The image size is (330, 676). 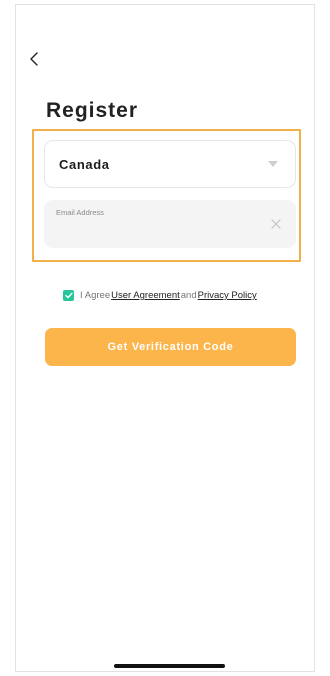 What do you see at coordinates (169, 666) in the screenshot?
I see `home-indicator` at bounding box center [169, 666].